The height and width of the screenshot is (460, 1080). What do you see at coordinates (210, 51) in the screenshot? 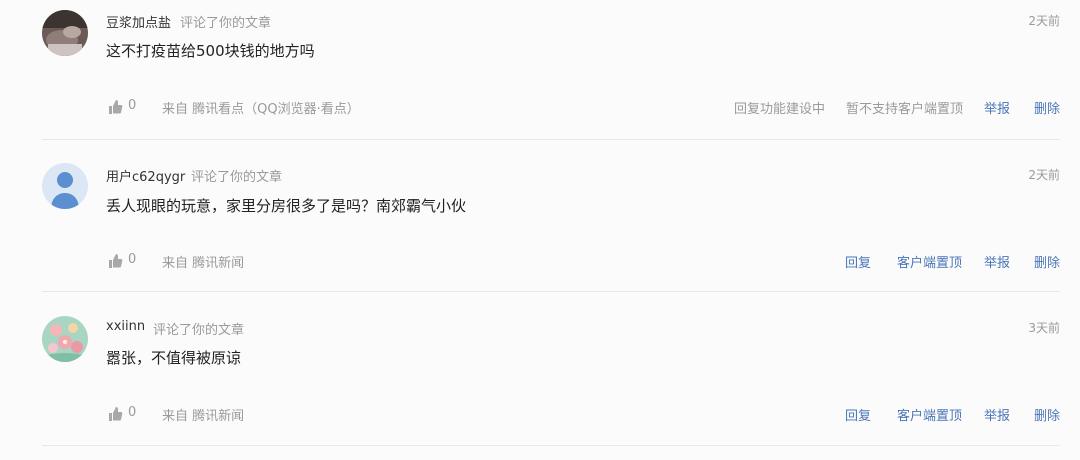
I see `comment-text: 这不打疫苗给500块钱的地方吗` at bounding box center [210, 51].